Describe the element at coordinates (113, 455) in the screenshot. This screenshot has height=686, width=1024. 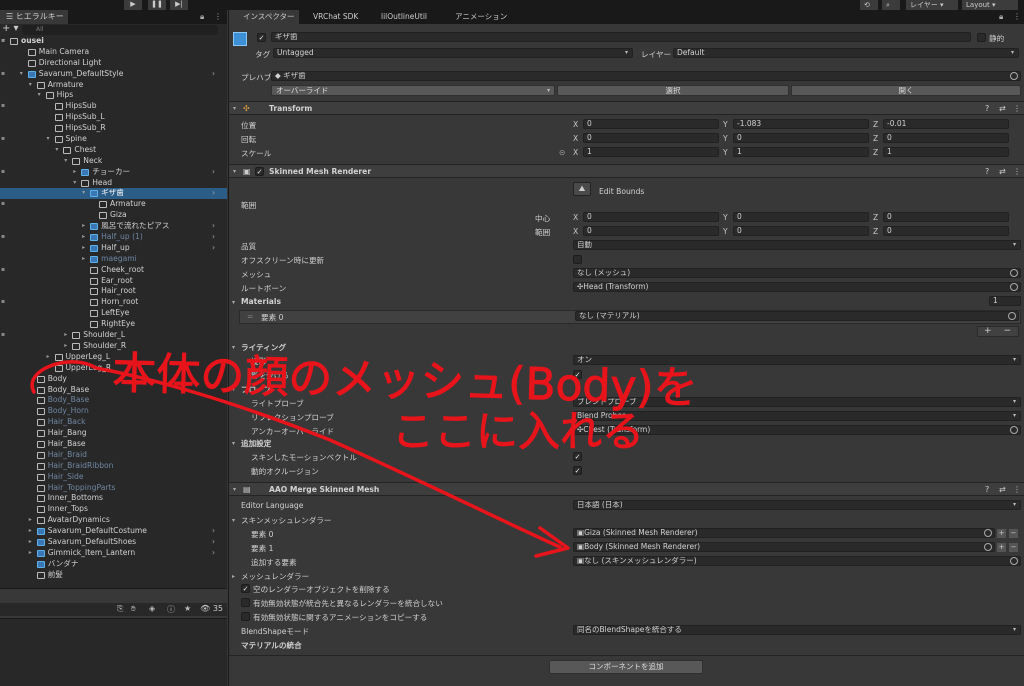
I see `hierarchy-row: Hair_Braid` at that location.